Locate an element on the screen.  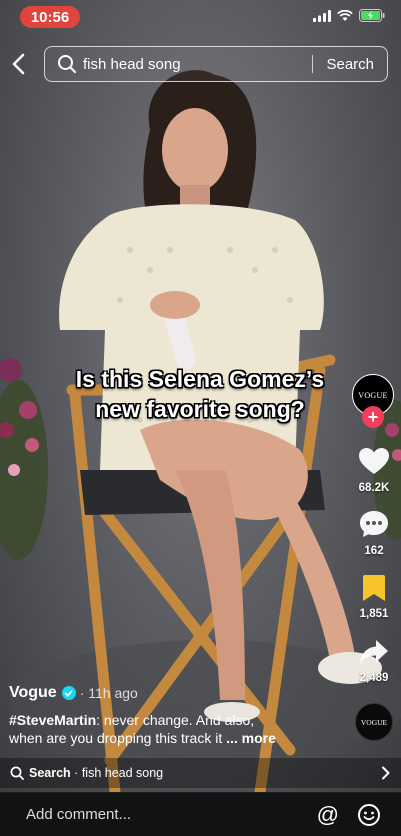
avatar-logo-text: VOGUE is located at coordinates (373, 395).